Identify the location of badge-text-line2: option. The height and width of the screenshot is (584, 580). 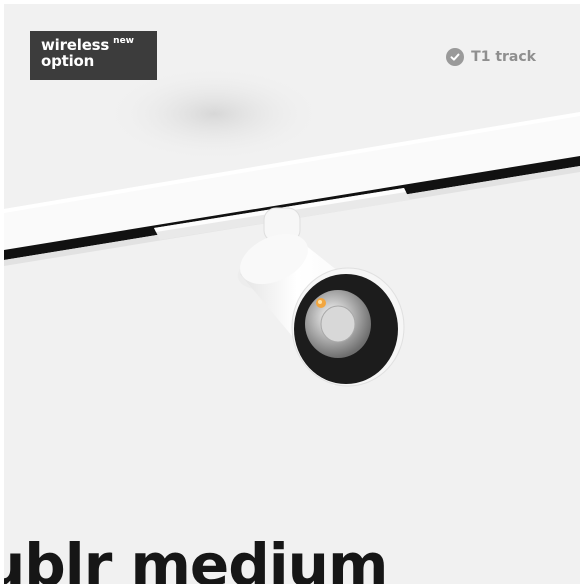
(68, 61).